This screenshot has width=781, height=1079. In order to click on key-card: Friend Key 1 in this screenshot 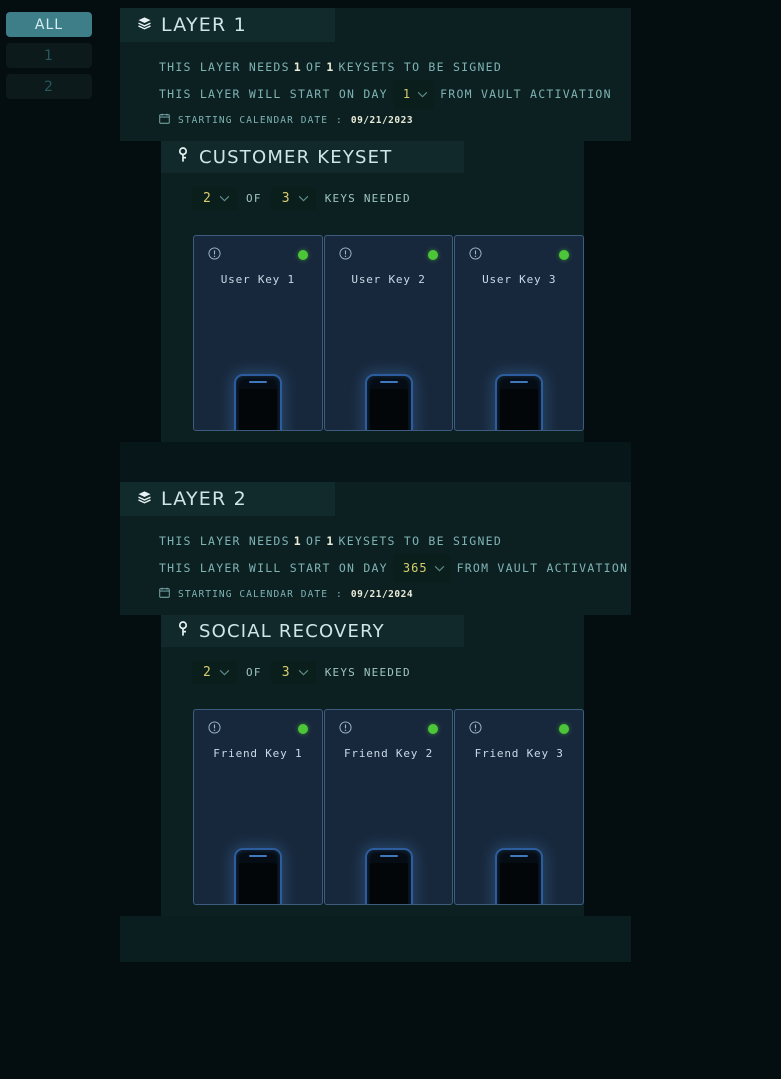, I will do `click(258, 807)`.